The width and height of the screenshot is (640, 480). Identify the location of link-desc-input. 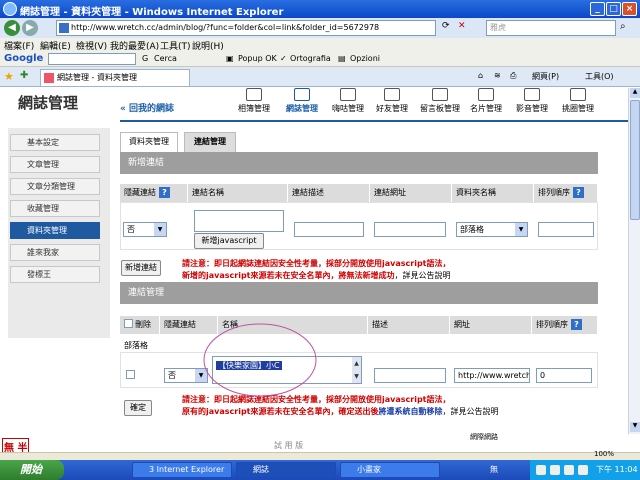
(329, 229).